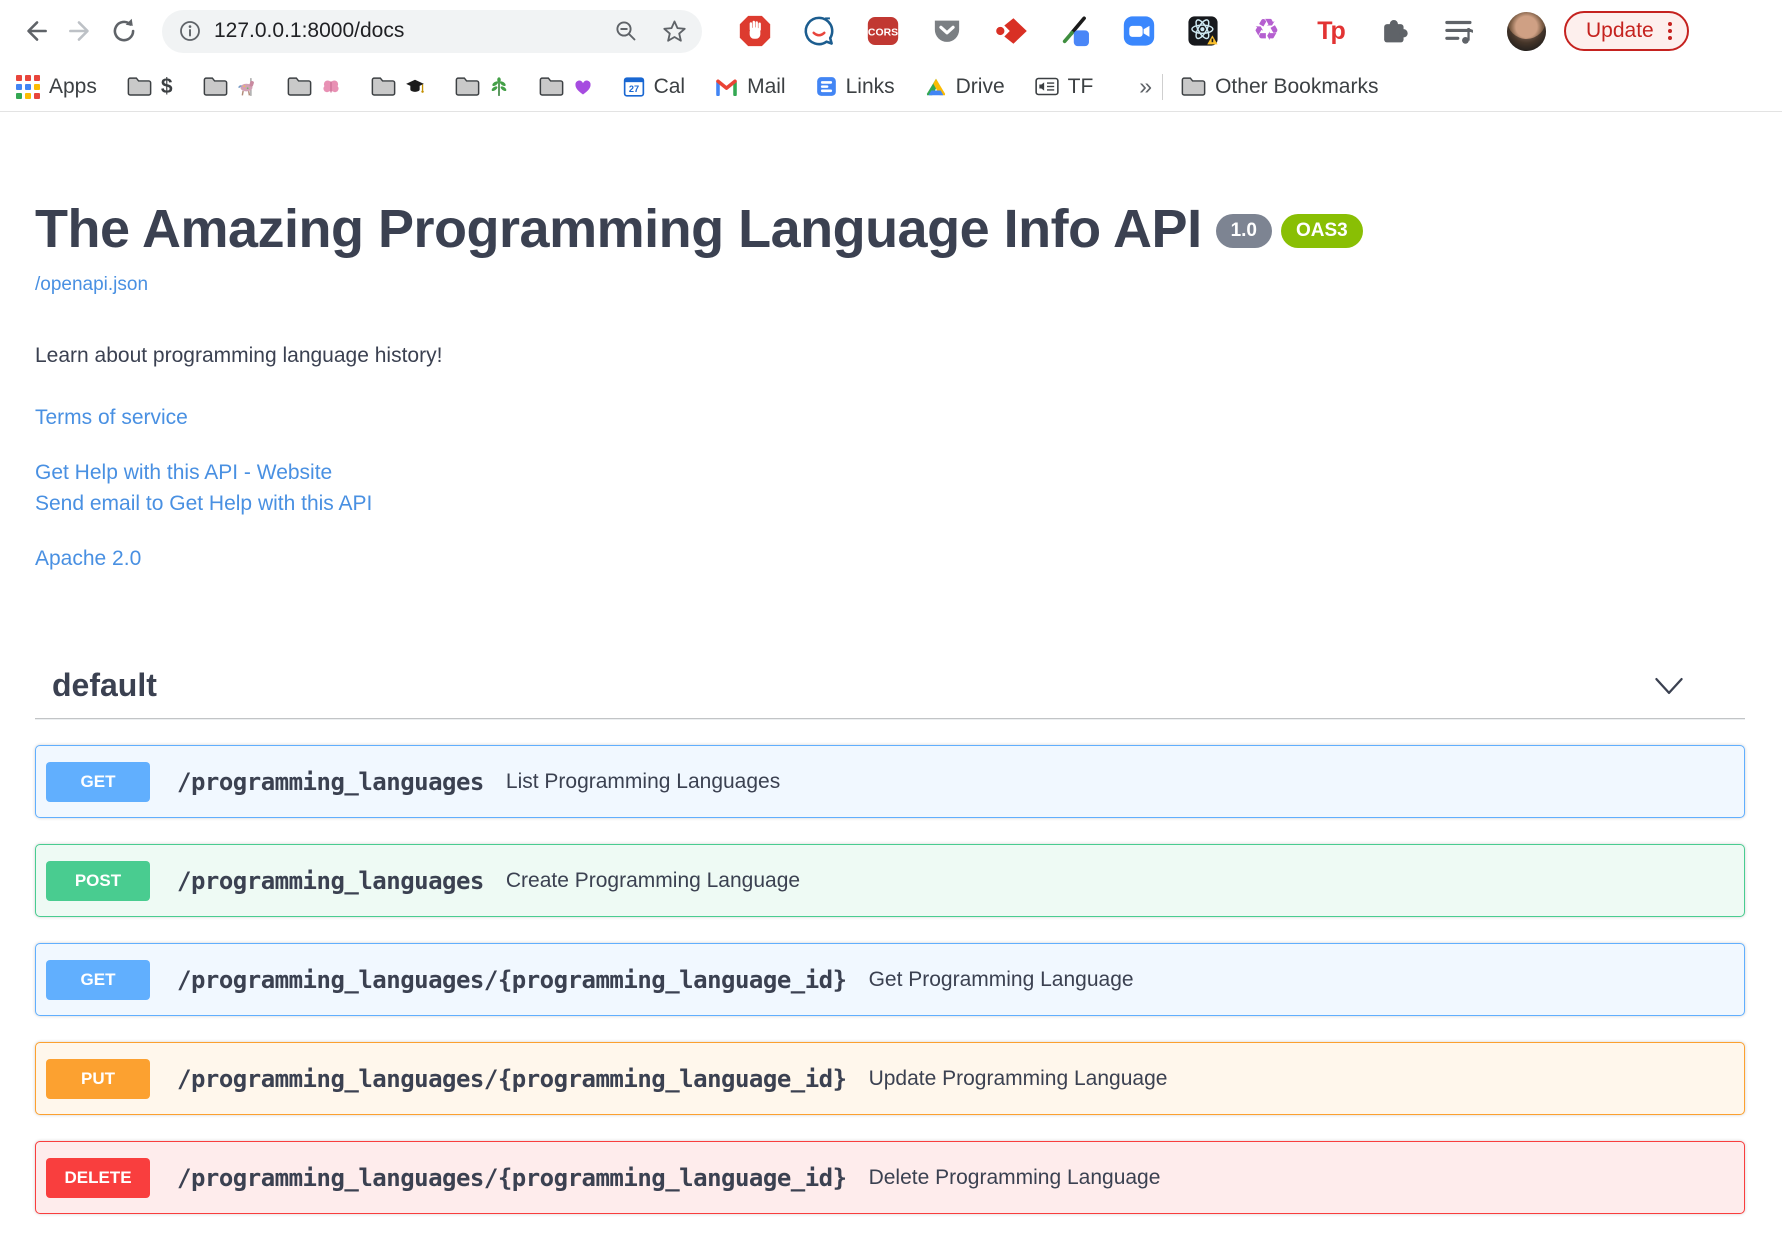 The image size is (1782, 1246). I want to click on tf-card-icon, so click(1046, 86).